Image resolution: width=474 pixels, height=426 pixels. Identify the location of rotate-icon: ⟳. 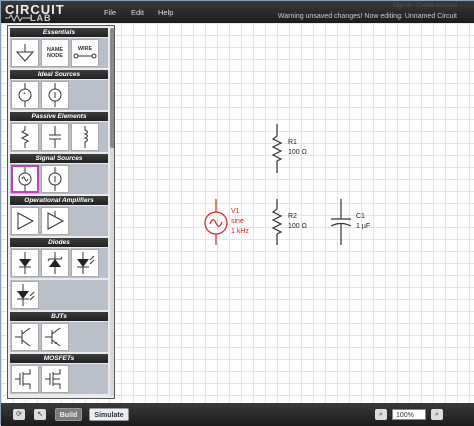
(19, 414).